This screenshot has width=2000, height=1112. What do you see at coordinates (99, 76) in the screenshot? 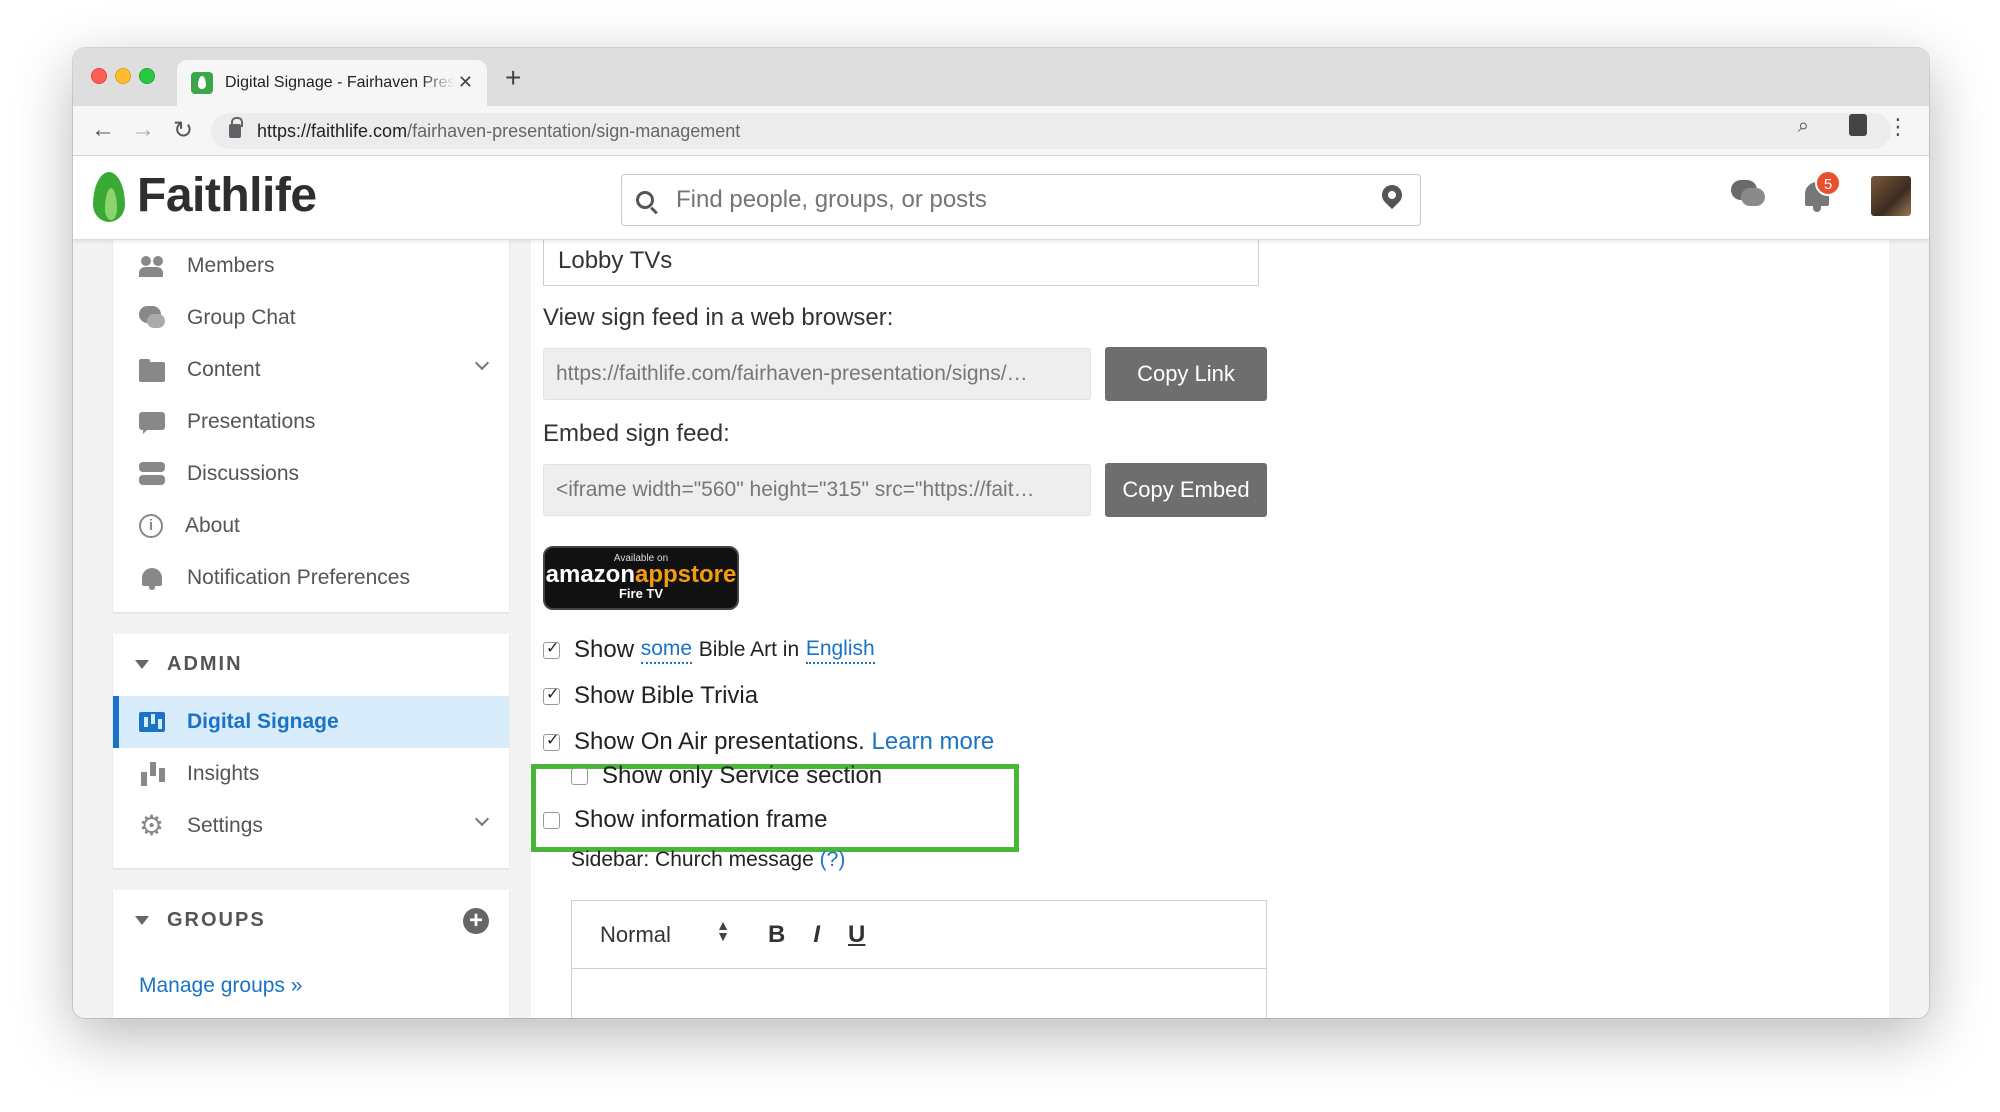
I see `close-window-button` at bounding box center [99, 76].